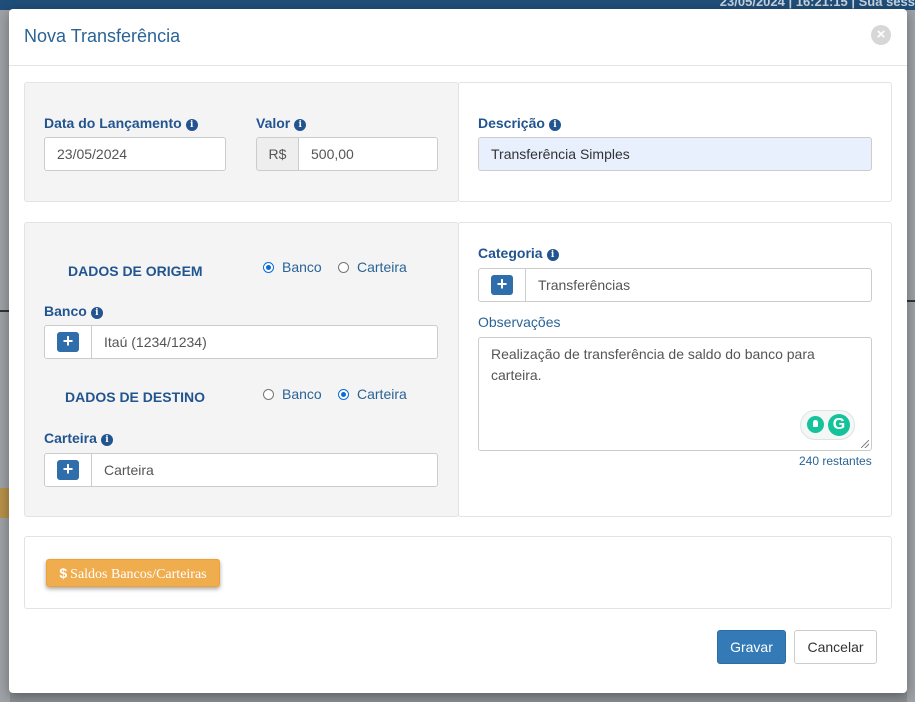 This screenshot has height=702, width=915. I want to click on origem-radio-banco, so click(268, 267).